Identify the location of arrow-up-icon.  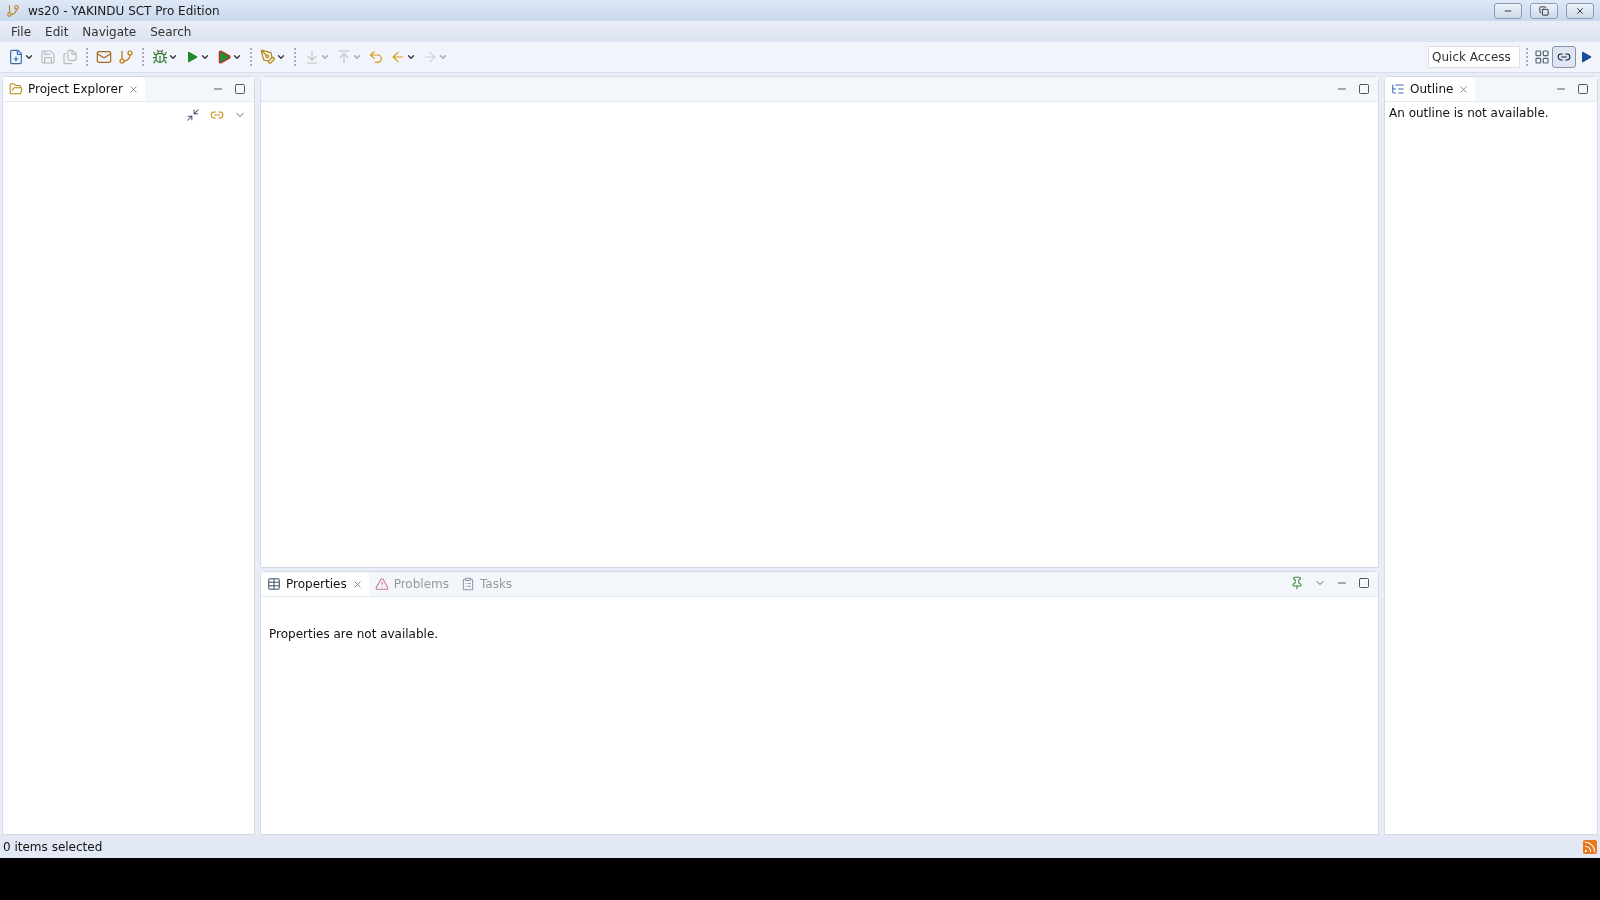
(344, 57).